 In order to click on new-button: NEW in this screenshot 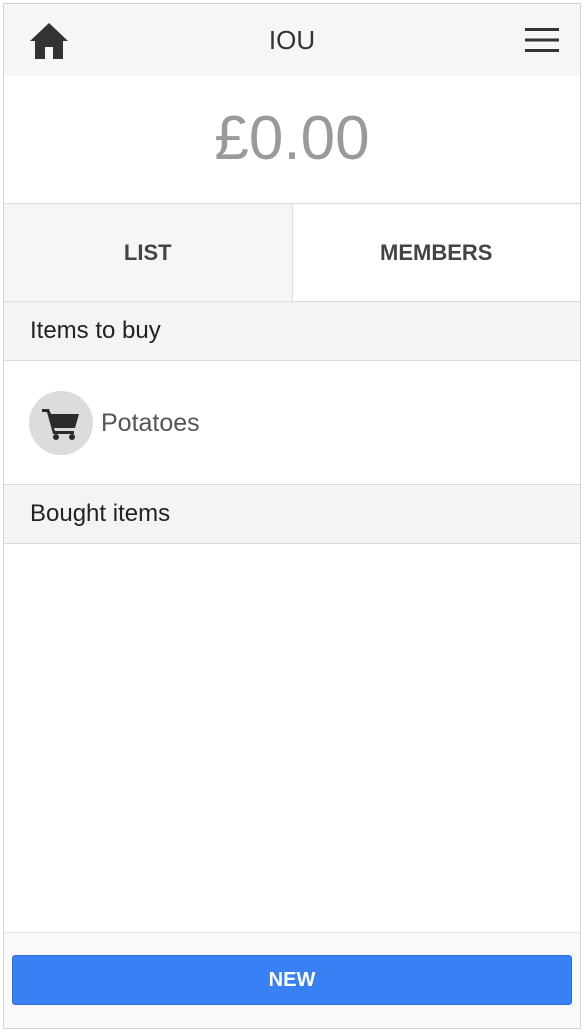, I will do `click(292, 980)`.